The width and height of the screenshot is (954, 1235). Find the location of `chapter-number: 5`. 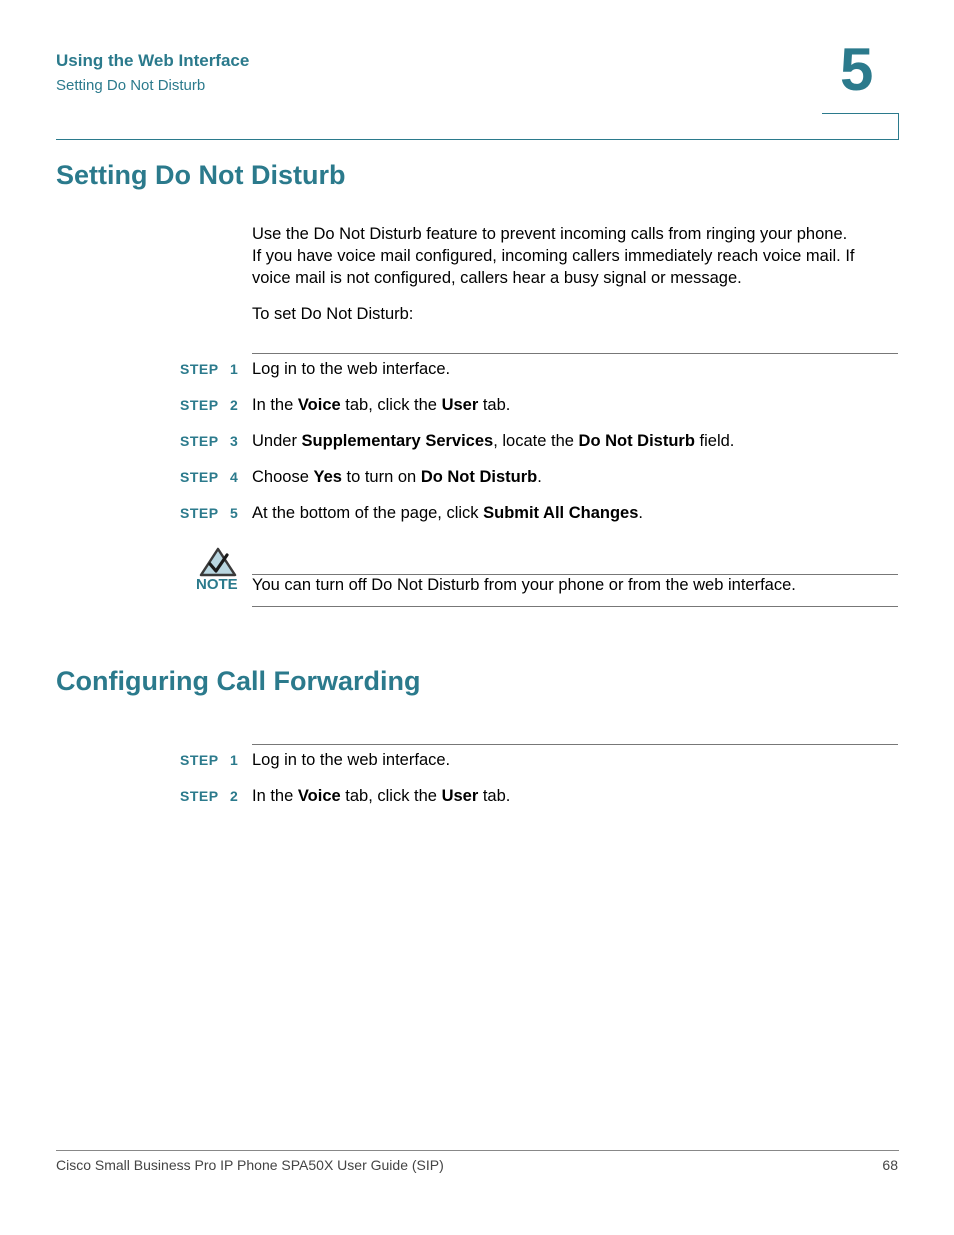

chapter-number: 5 is located at coordinates (857, 69).